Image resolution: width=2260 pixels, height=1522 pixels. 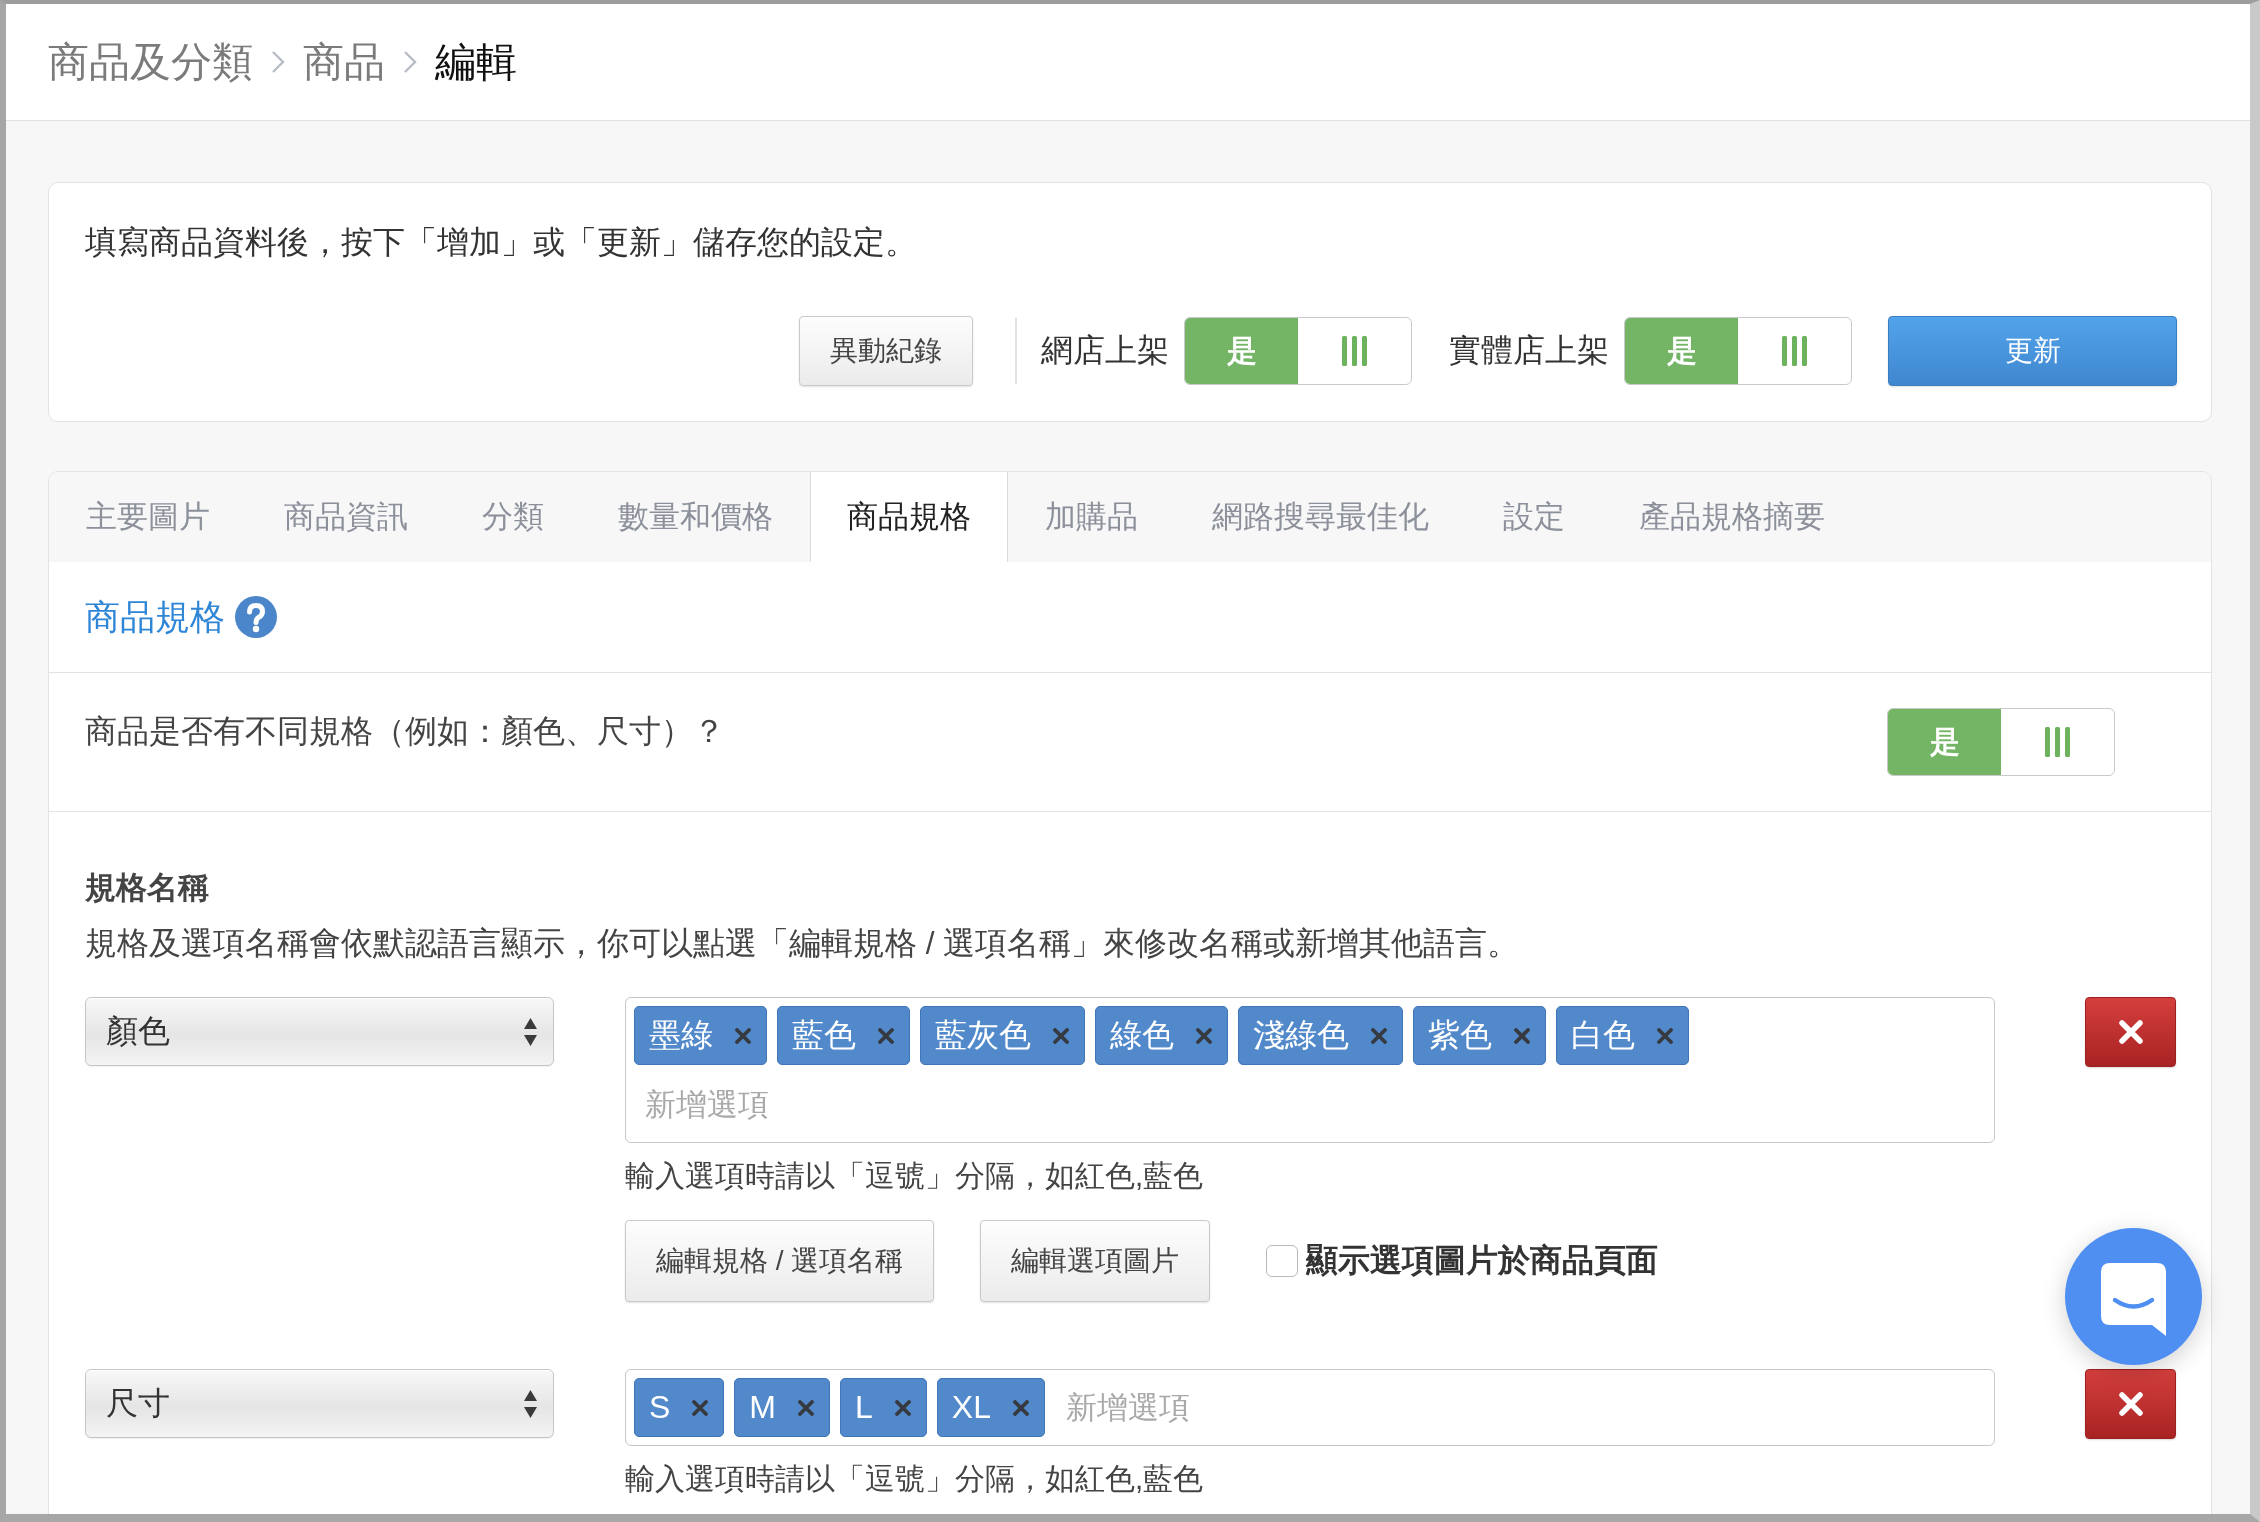 What do you see at coordinates (155, 616) in the screenshot?
I see `section-title: 商品規格` at bounding box center [155, 616].